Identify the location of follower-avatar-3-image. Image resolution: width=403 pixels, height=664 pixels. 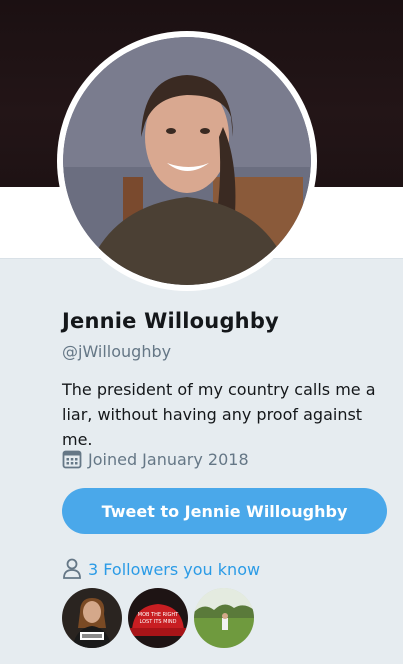
(224, 618).